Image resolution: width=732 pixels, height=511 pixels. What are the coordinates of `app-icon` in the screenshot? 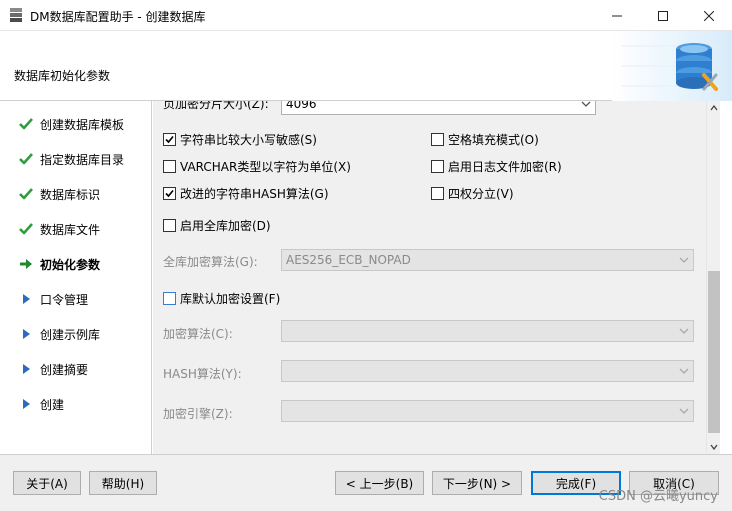 It's located at (16, 15).